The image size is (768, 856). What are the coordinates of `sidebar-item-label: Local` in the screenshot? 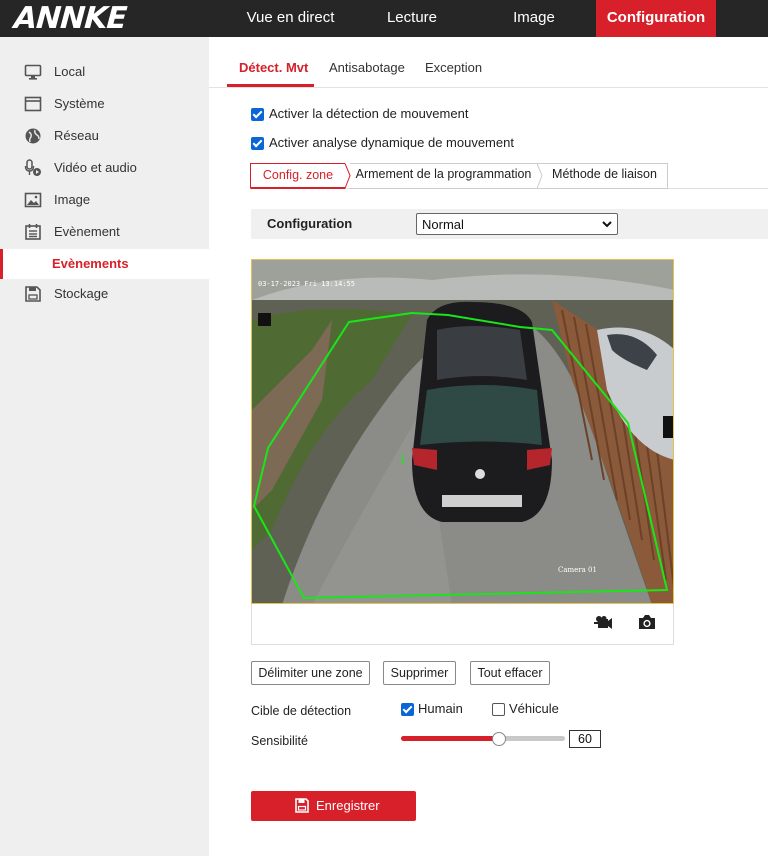 It's located at (70, 71).